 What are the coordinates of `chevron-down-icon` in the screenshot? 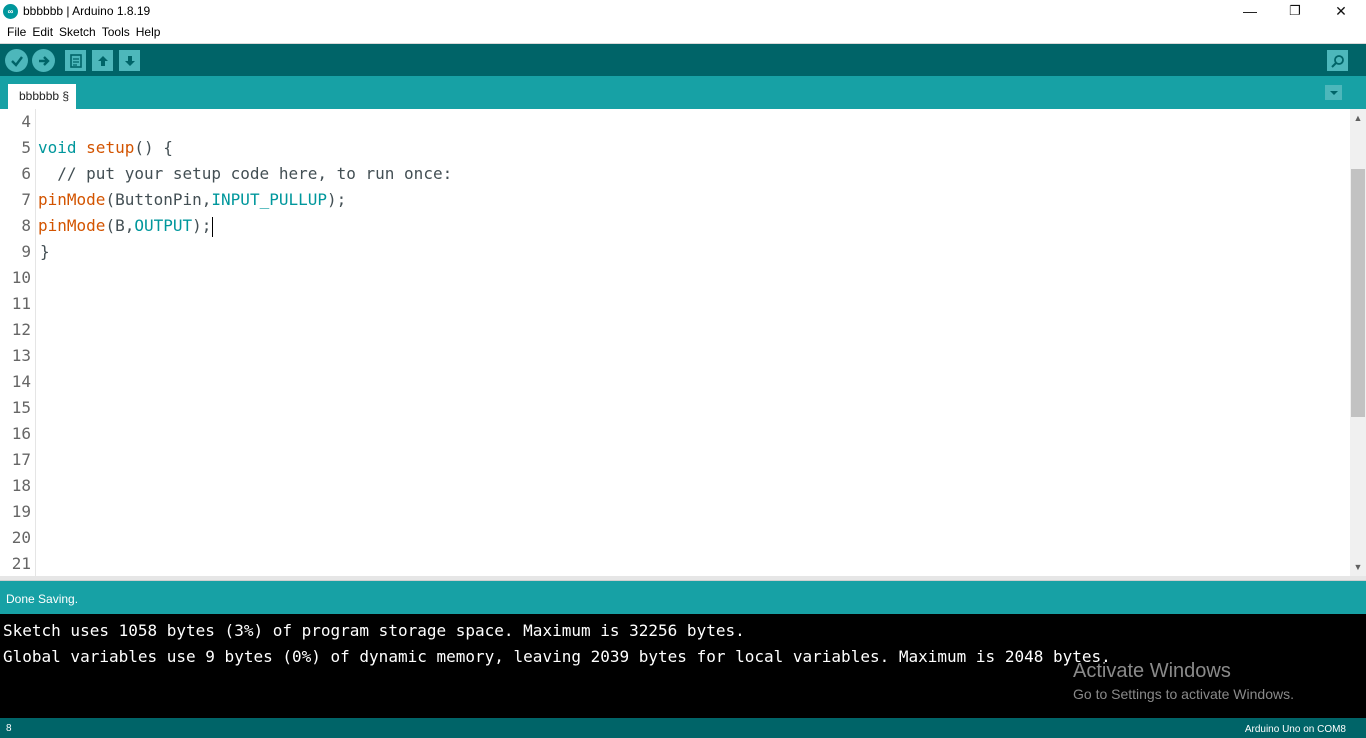 It's located at (1333, 92).